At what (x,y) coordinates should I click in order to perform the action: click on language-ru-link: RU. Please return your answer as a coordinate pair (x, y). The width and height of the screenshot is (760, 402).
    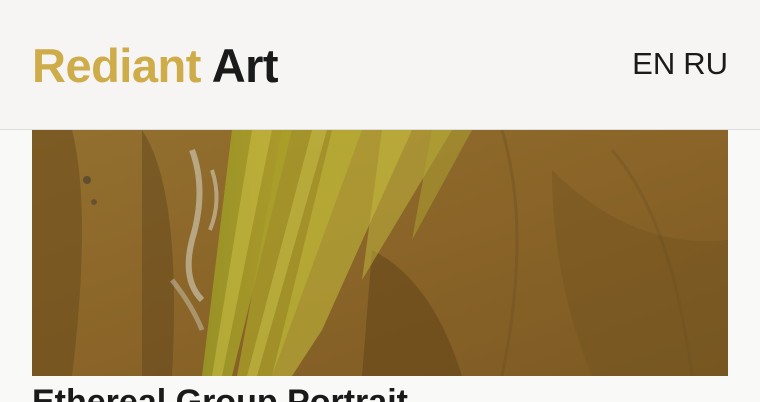
    Looking at the image, I should click on (705, 63).